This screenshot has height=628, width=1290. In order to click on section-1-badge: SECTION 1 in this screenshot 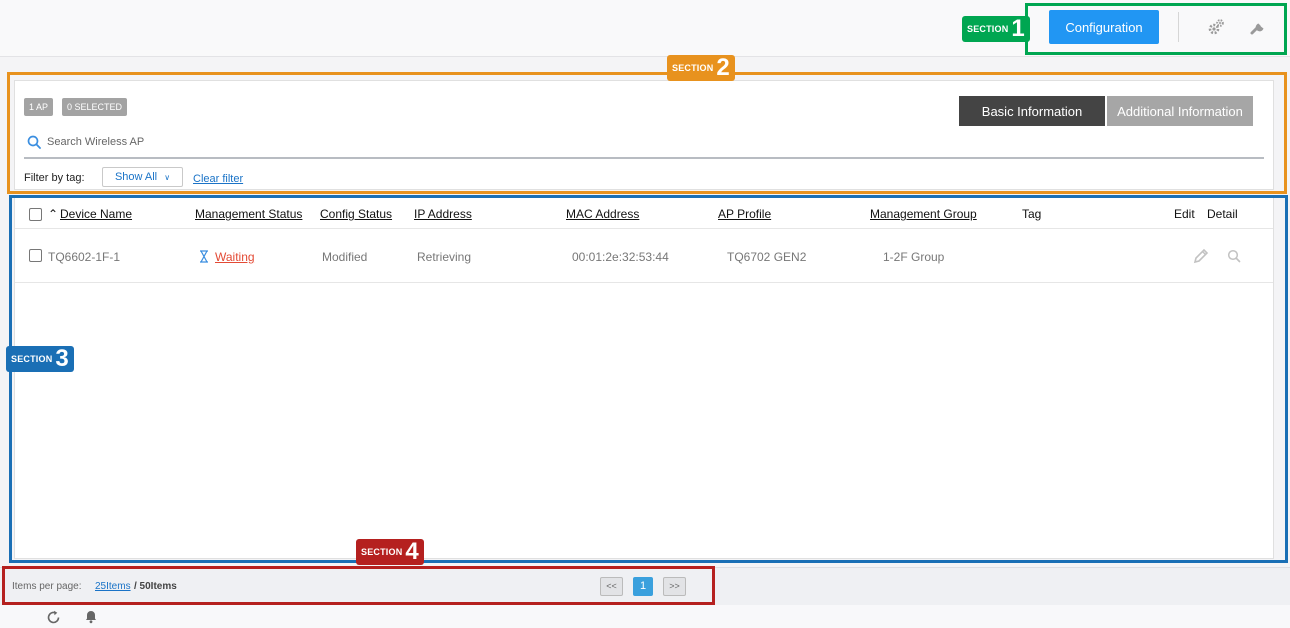, I will do `click(996, 29)`.